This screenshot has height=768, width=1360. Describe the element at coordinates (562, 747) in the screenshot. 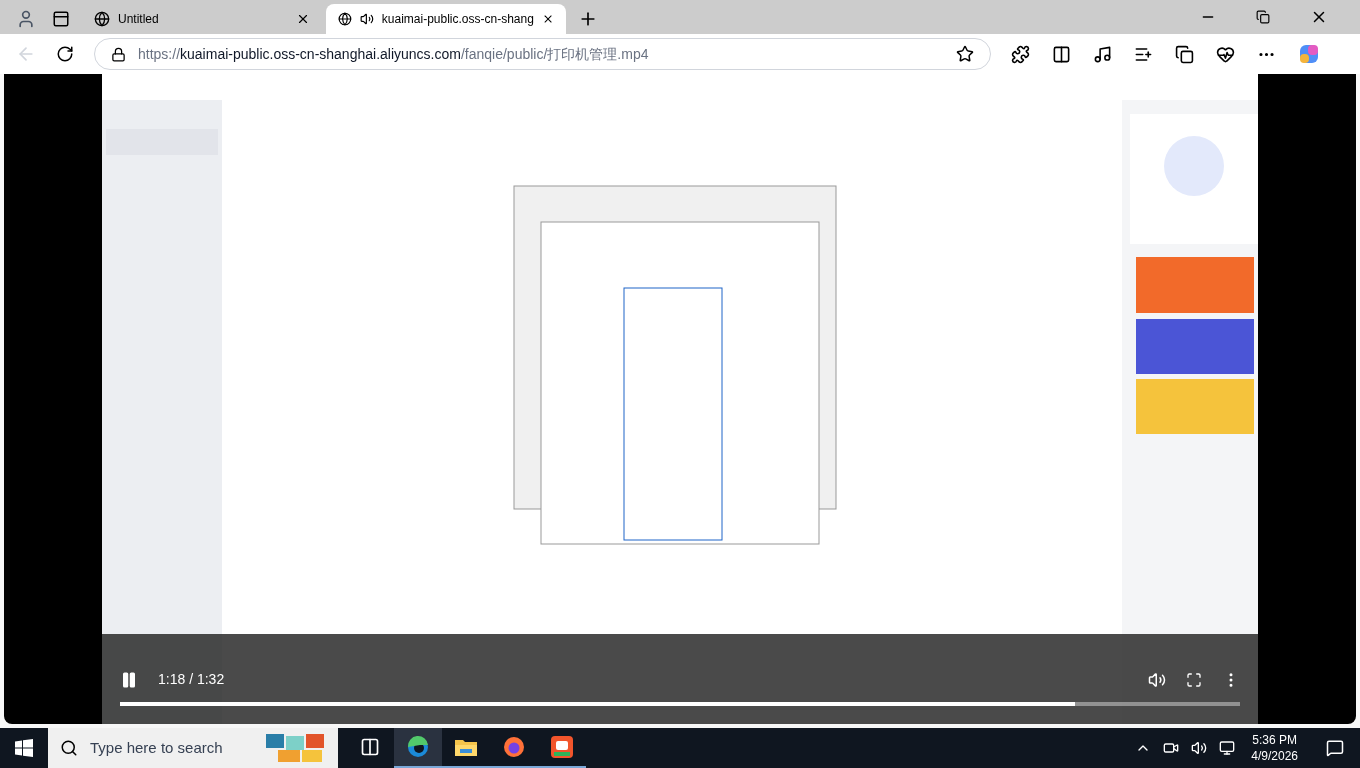

I see `shop-app-icon` at that location.